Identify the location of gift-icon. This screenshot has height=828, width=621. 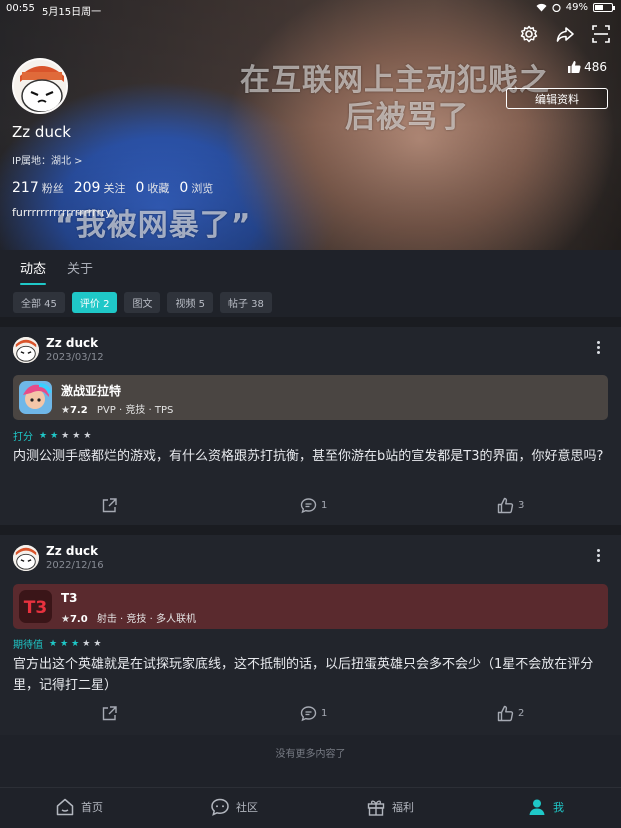
(376, 808).